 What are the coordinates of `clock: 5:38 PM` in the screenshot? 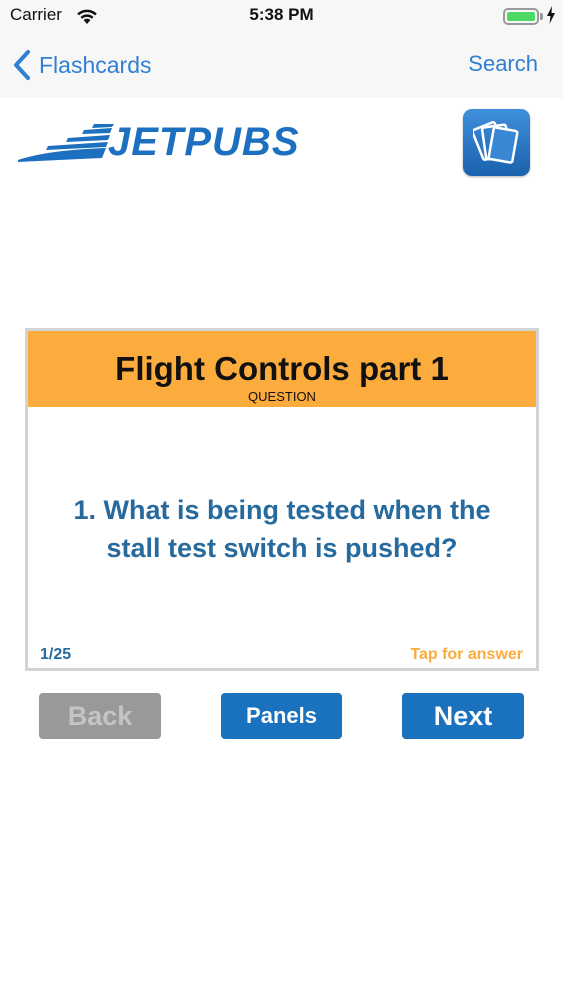 It's located at (281, 14).